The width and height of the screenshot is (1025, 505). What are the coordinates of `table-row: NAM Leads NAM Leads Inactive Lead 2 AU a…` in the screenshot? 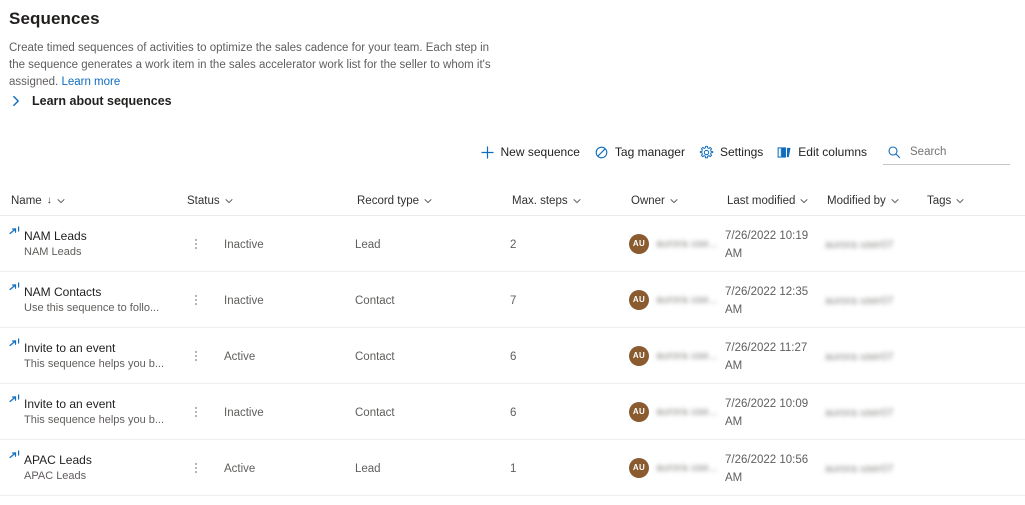 It's located at (512, 244).